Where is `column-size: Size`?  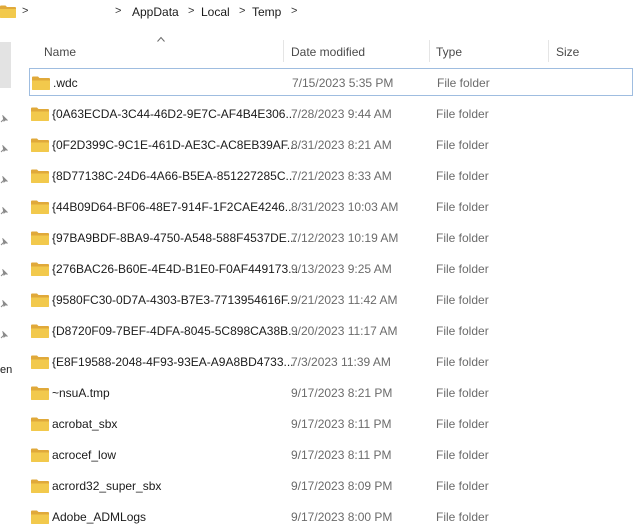 column-size: Size is located at coordinates (567, 52).